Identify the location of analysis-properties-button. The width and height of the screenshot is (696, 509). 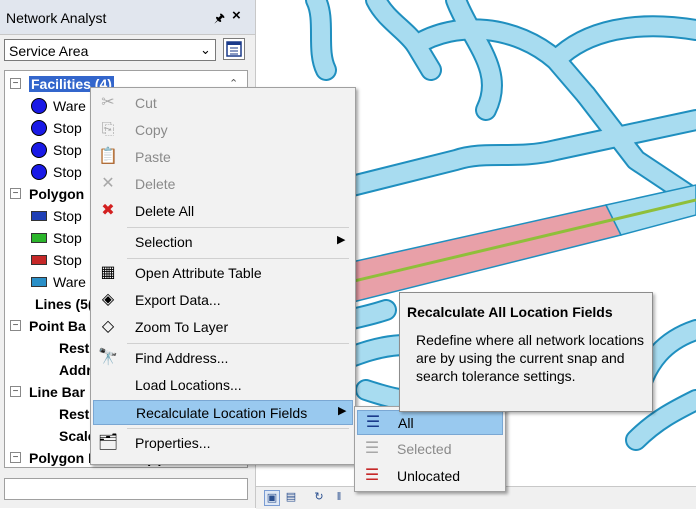
(234, 49).